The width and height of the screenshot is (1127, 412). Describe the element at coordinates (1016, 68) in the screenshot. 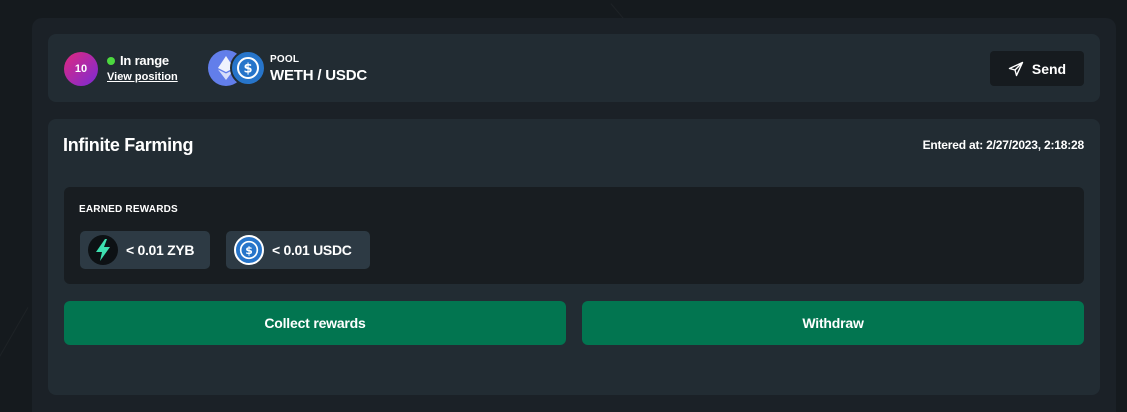

I see `send-icon` at that location.